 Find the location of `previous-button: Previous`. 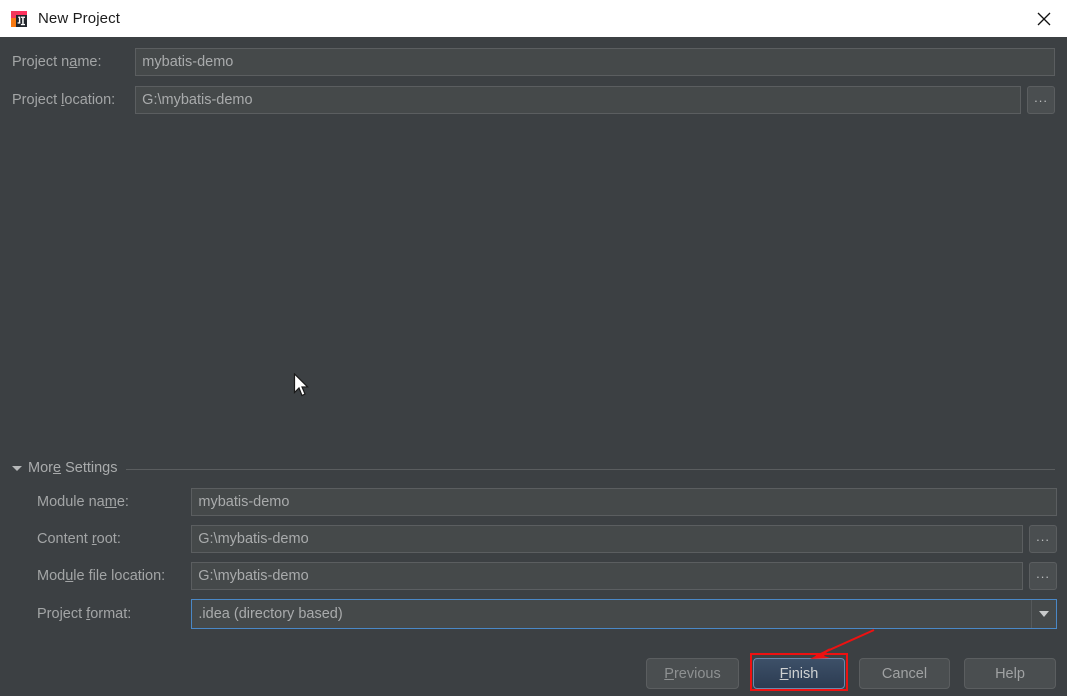

previous-button: Previous is located at coordinates (692, 673).